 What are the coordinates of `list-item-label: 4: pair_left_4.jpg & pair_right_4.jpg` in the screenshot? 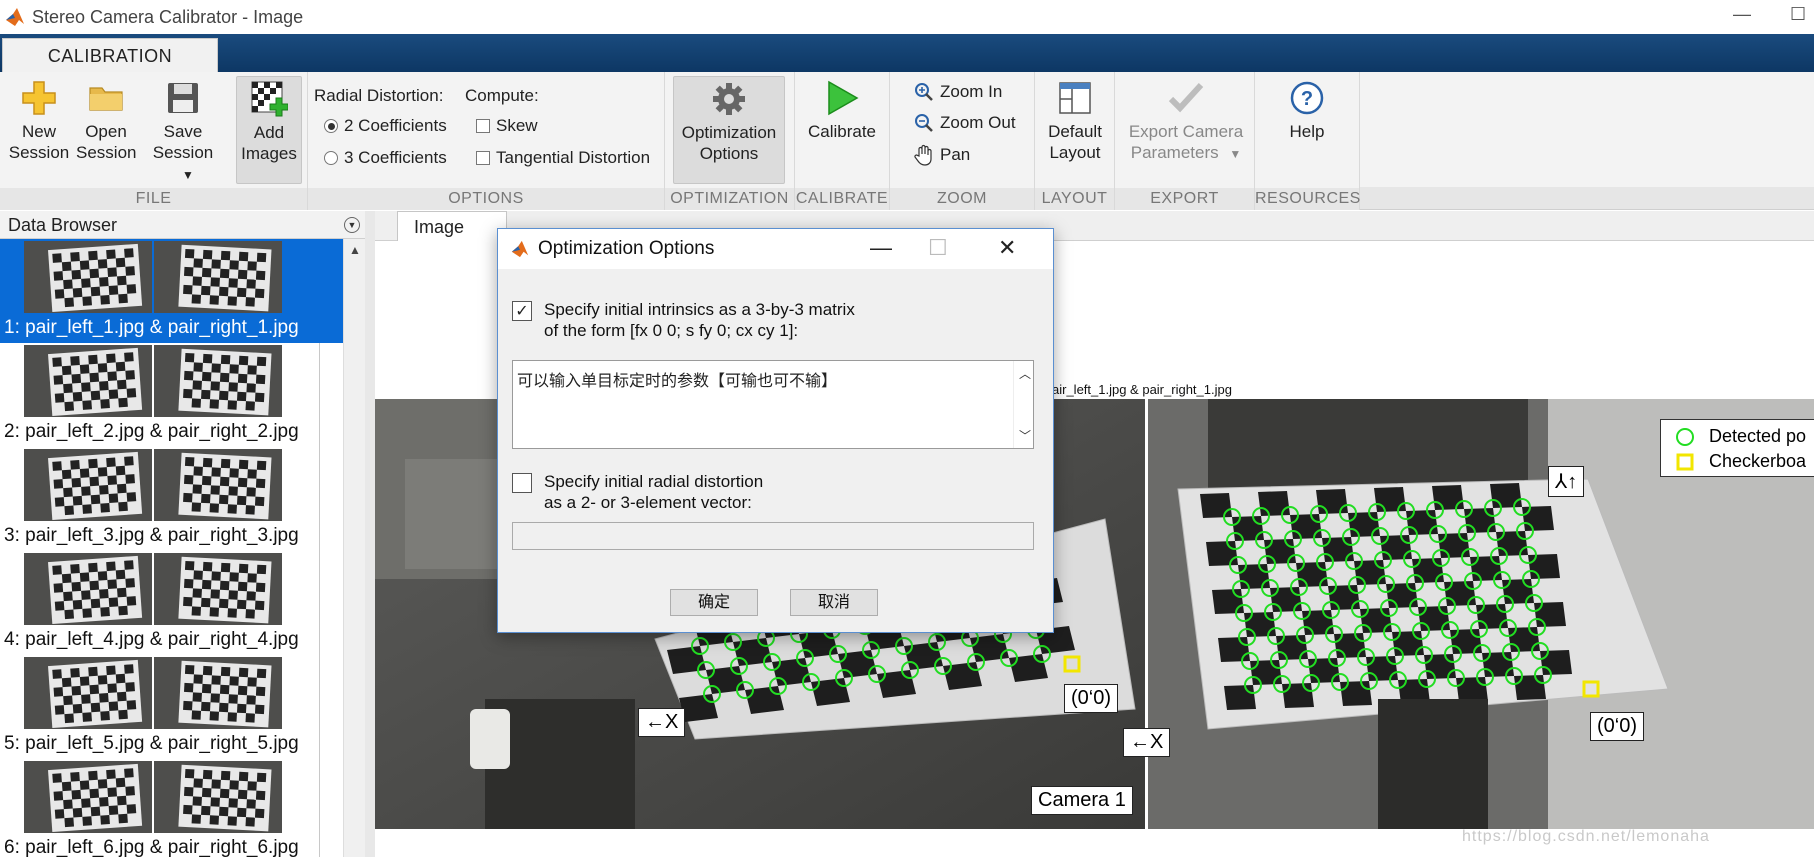 It's located at (151, 639).